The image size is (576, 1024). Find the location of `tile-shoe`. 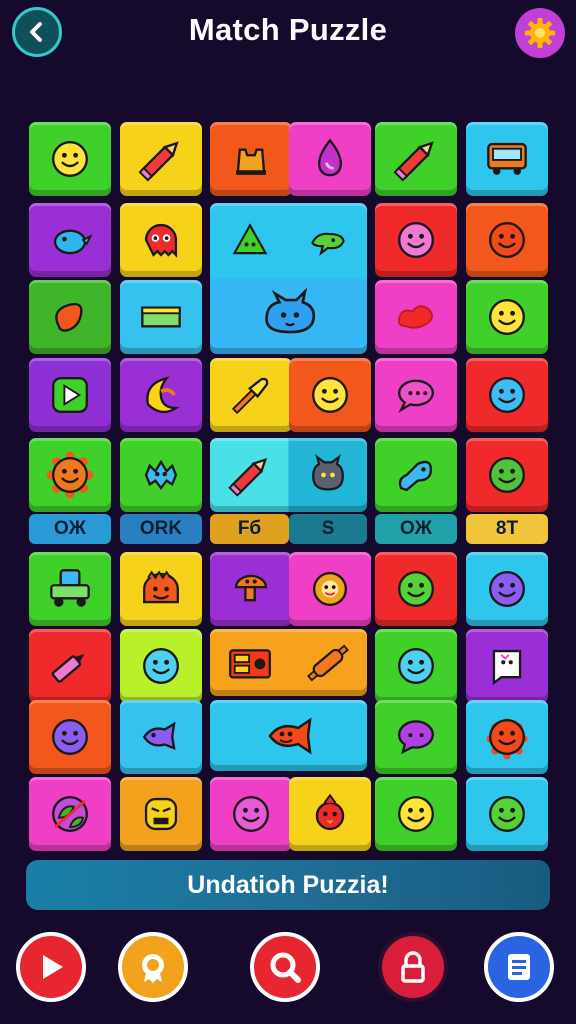

tile-shoe is located at coordinates (251, 159).